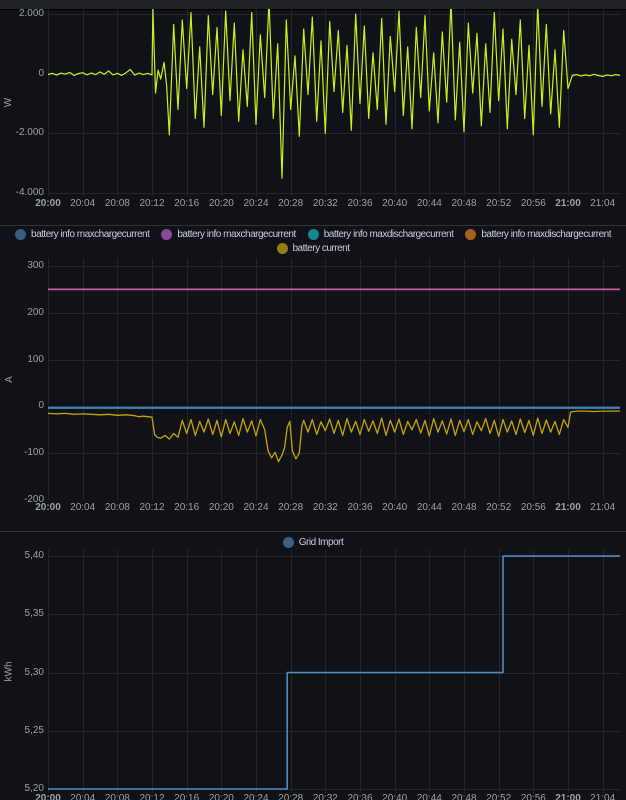 This screenshot has width=626, height=800. I want to click on y-tick-label: 5,30, so click(34, 672).